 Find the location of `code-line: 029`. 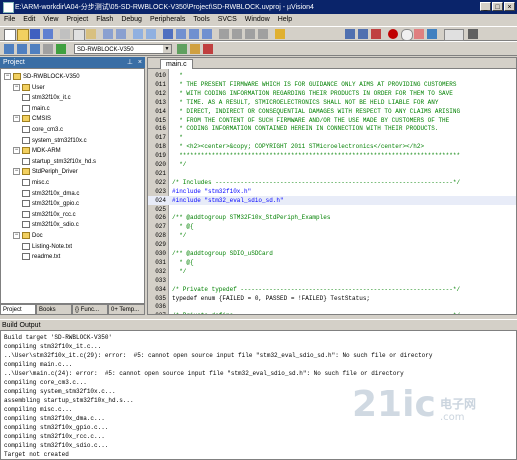

code-line: 029 is located at coordinates (332, 244).